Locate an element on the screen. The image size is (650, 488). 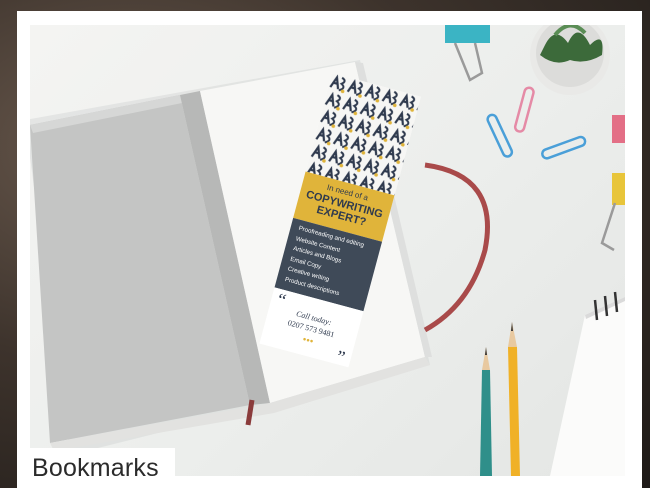
paper-clip-blue is located at coordinates (500, 135).